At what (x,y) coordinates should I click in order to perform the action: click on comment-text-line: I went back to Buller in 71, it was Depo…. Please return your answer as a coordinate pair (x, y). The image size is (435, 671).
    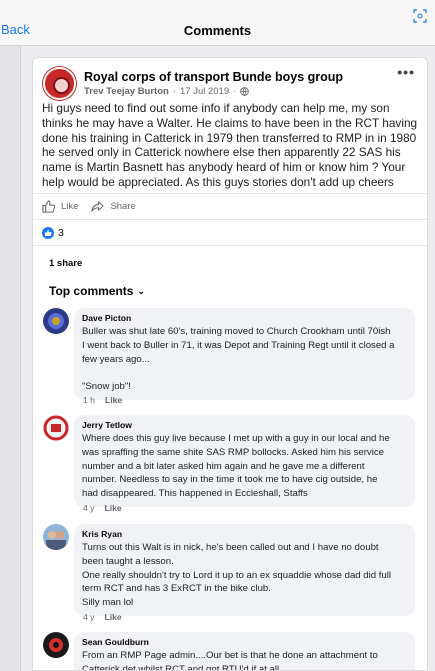
    Looking at the image, I should click on (238, 345).